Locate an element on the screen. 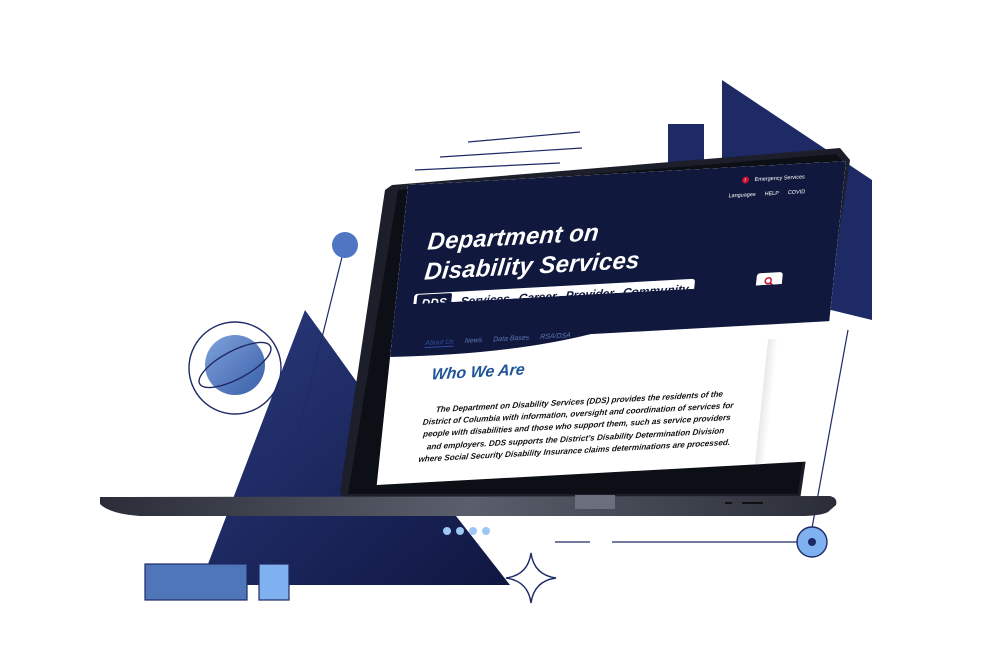 The image size is (1000, 666). languages-link: Languages is located at coordinates (742, 195).